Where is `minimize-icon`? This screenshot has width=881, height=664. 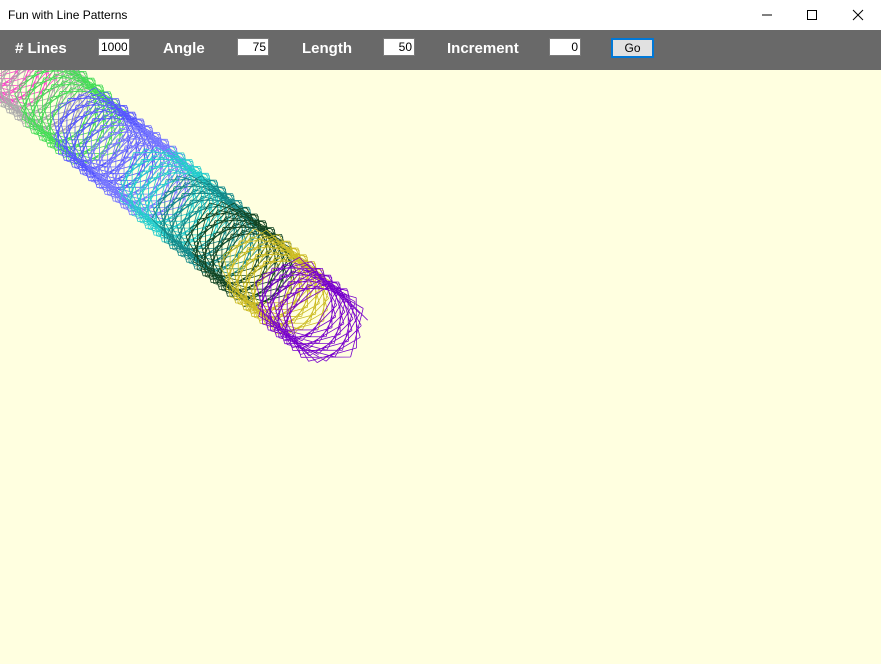
minimize-icon is located at coordinates (767, 15).